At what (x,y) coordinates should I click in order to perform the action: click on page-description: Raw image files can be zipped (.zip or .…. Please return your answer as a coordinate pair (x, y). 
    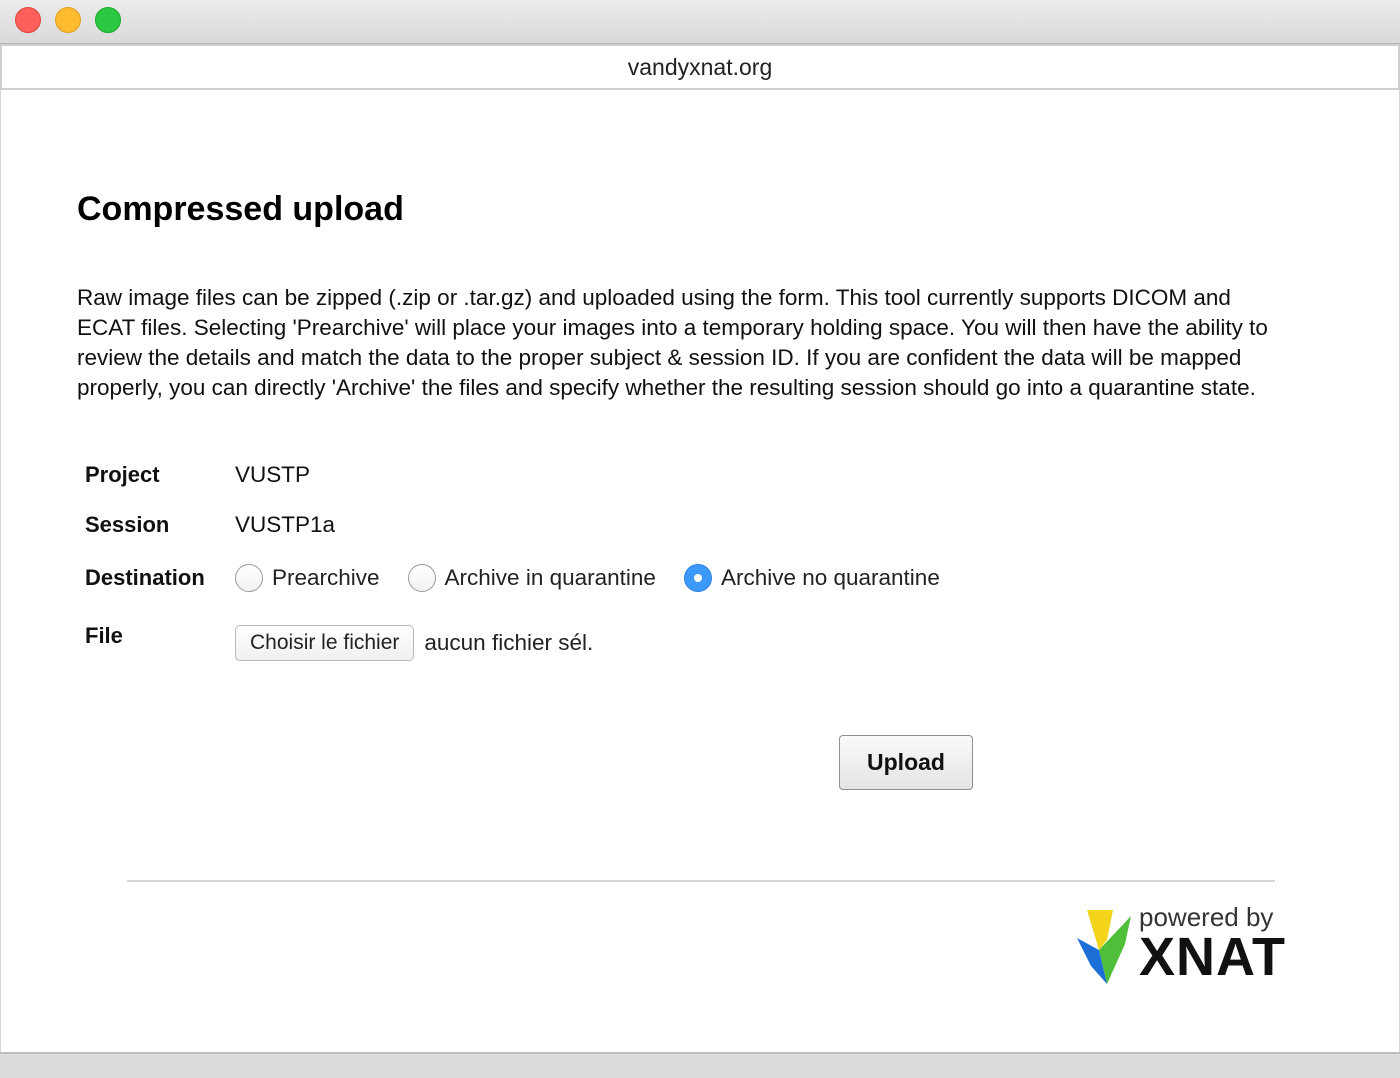
    Looking at the image, I should click on (672, 342).